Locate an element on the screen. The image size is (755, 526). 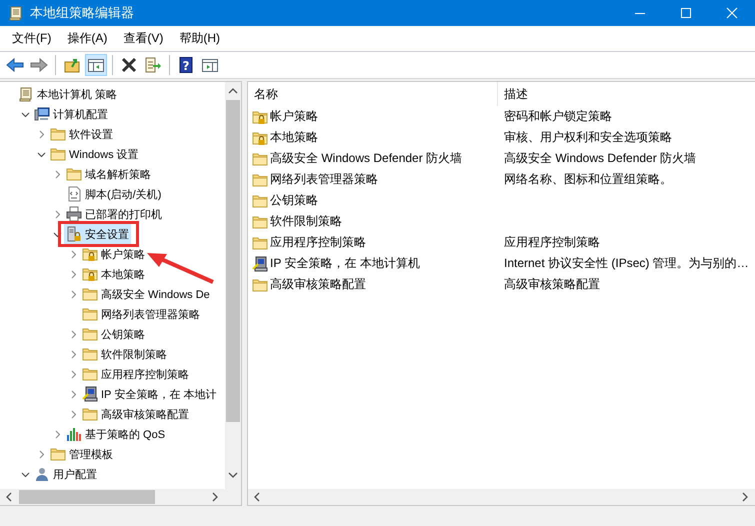
user-icon is located at coordinates (42, 474).